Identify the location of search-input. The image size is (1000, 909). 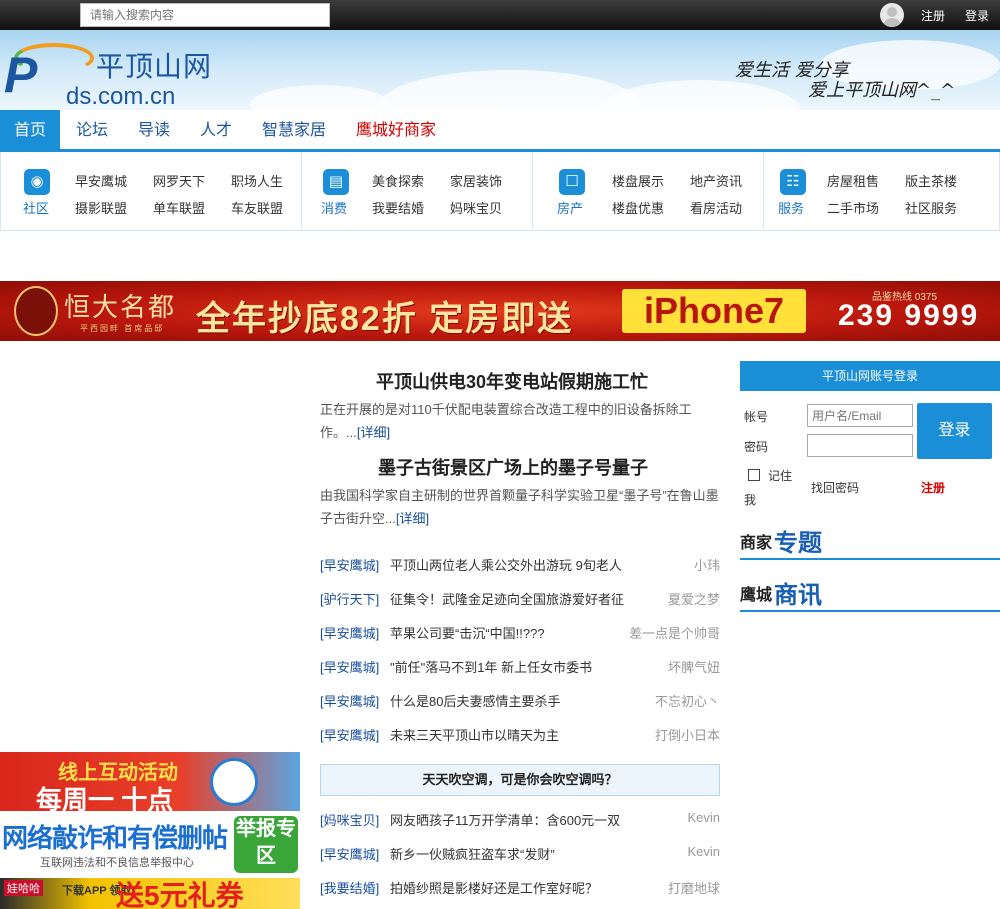
(205, 15).